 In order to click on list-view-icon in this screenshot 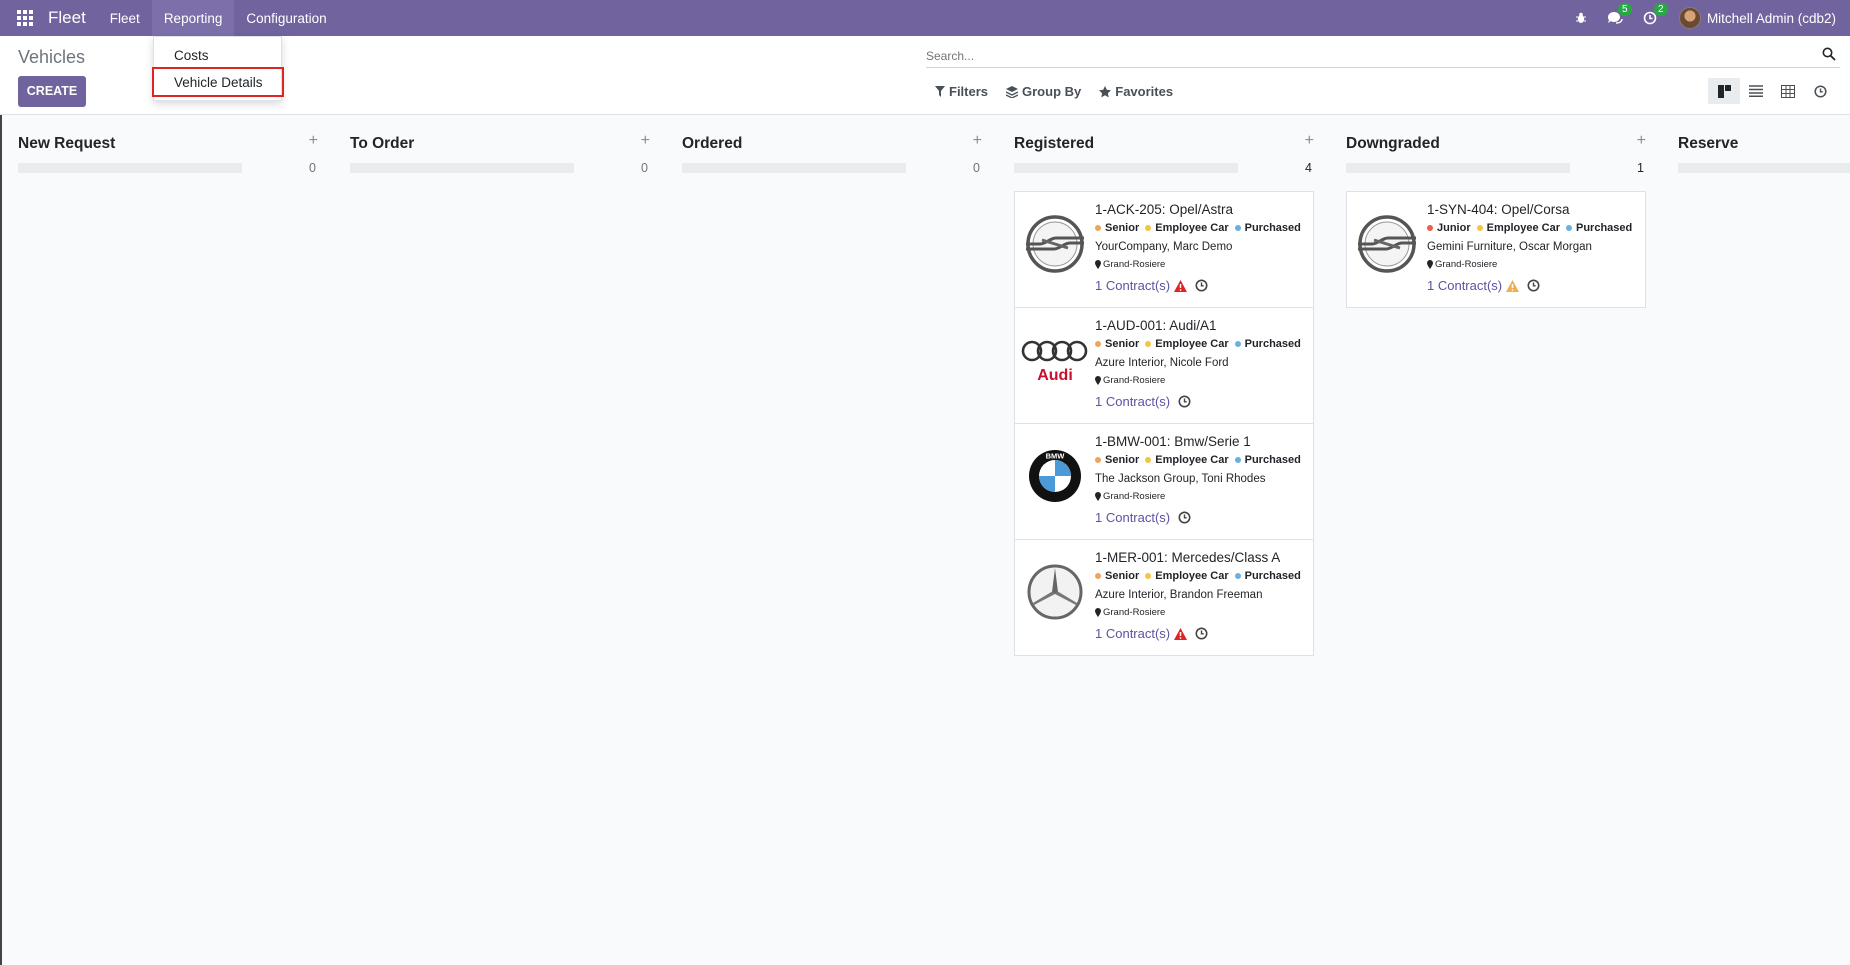, I will do `click(1756, 91)`.